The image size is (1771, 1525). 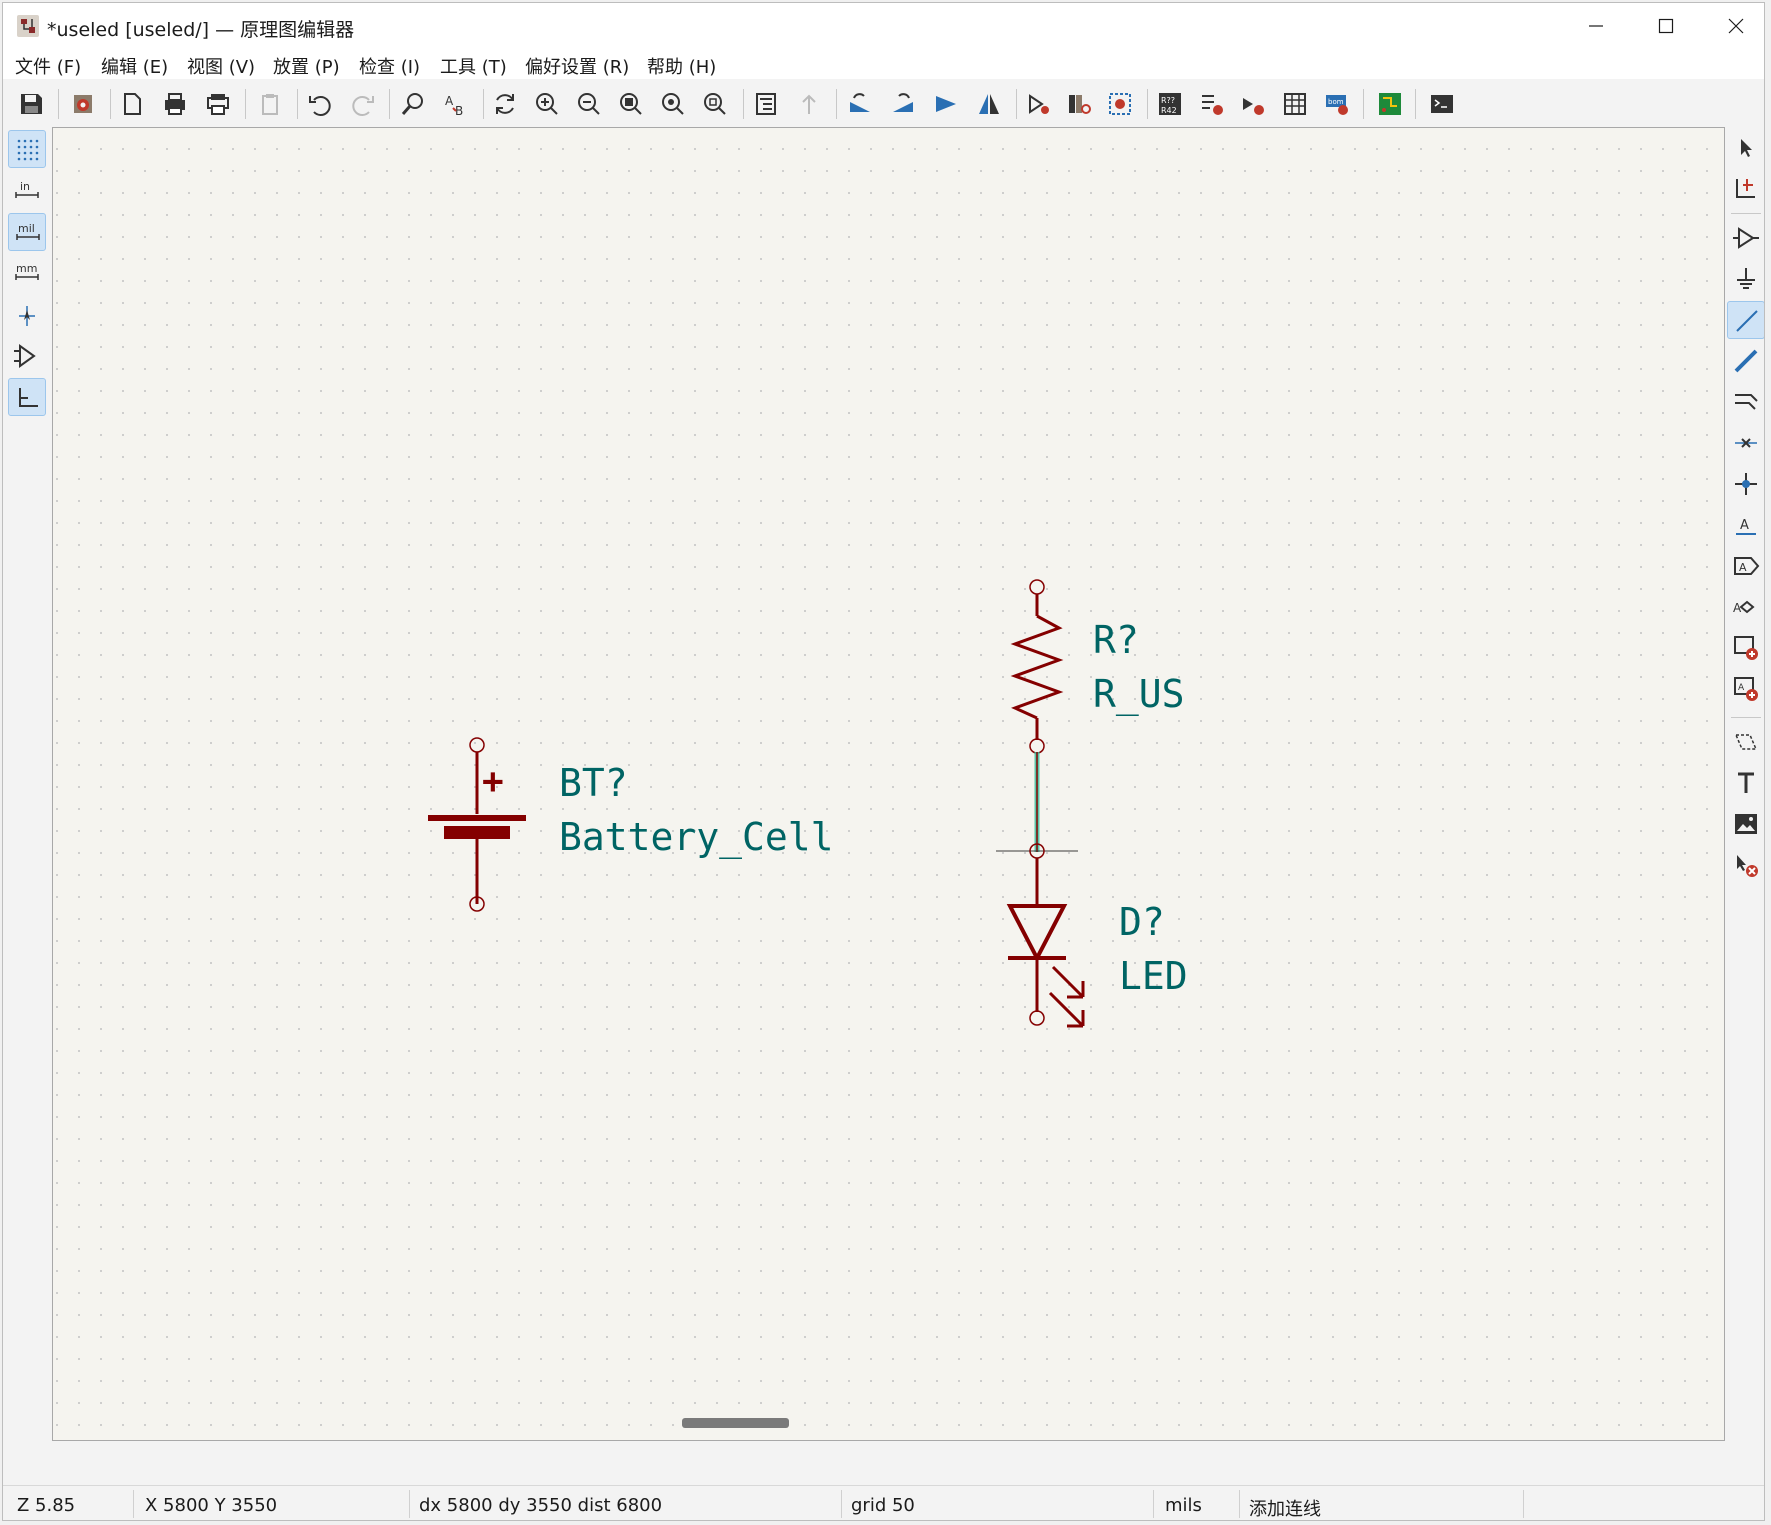 I want to click on add-sheet-button, so click(x=1745, y=648).